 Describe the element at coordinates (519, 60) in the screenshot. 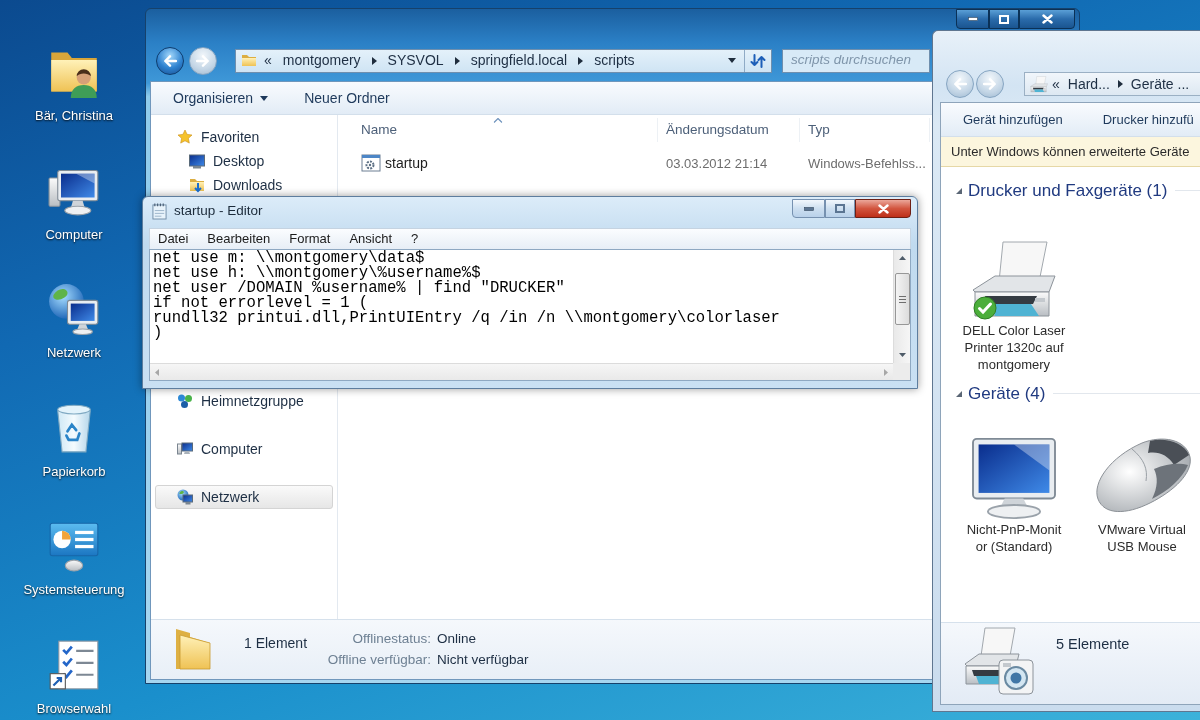

I see `breadcrumb-segment: springfield.local` at that location.